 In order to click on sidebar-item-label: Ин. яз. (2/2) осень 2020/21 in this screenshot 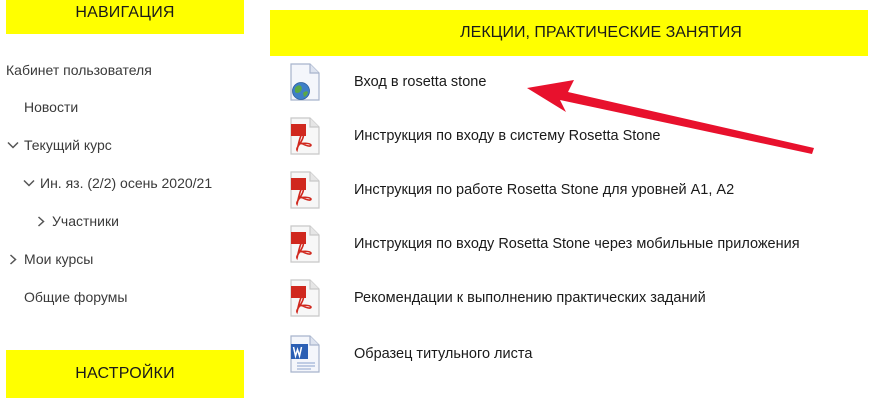, I will do `click(126, 183)`.